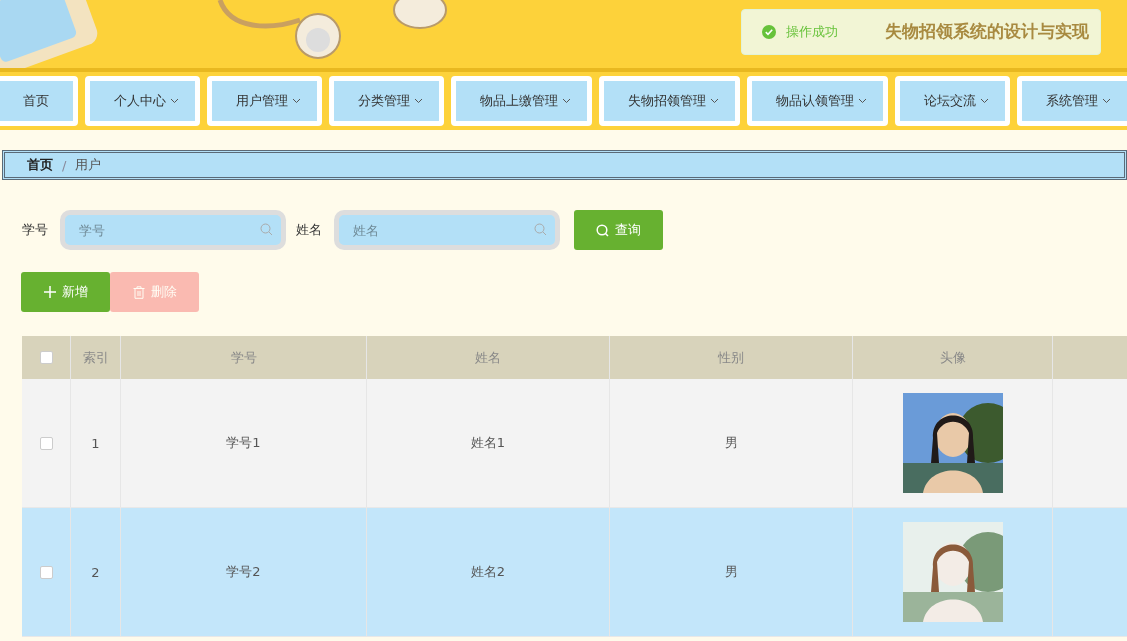  Describe the element at coordinates (731, 357) in the screenshot. I see `column-header: 性别` at that location.